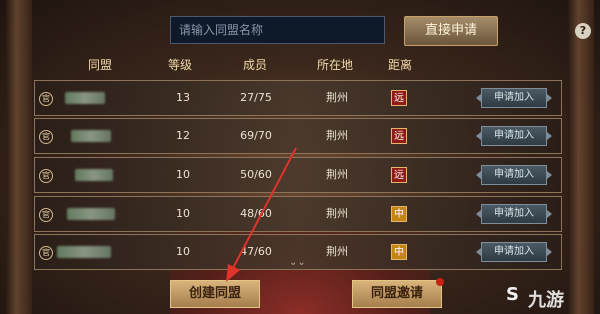 This screenshot has width=600, height=314. What do you see at coordinates (99, 65) in the screenshot?
I see `header-alliance: 同盟` at bounding box center [99, 65].